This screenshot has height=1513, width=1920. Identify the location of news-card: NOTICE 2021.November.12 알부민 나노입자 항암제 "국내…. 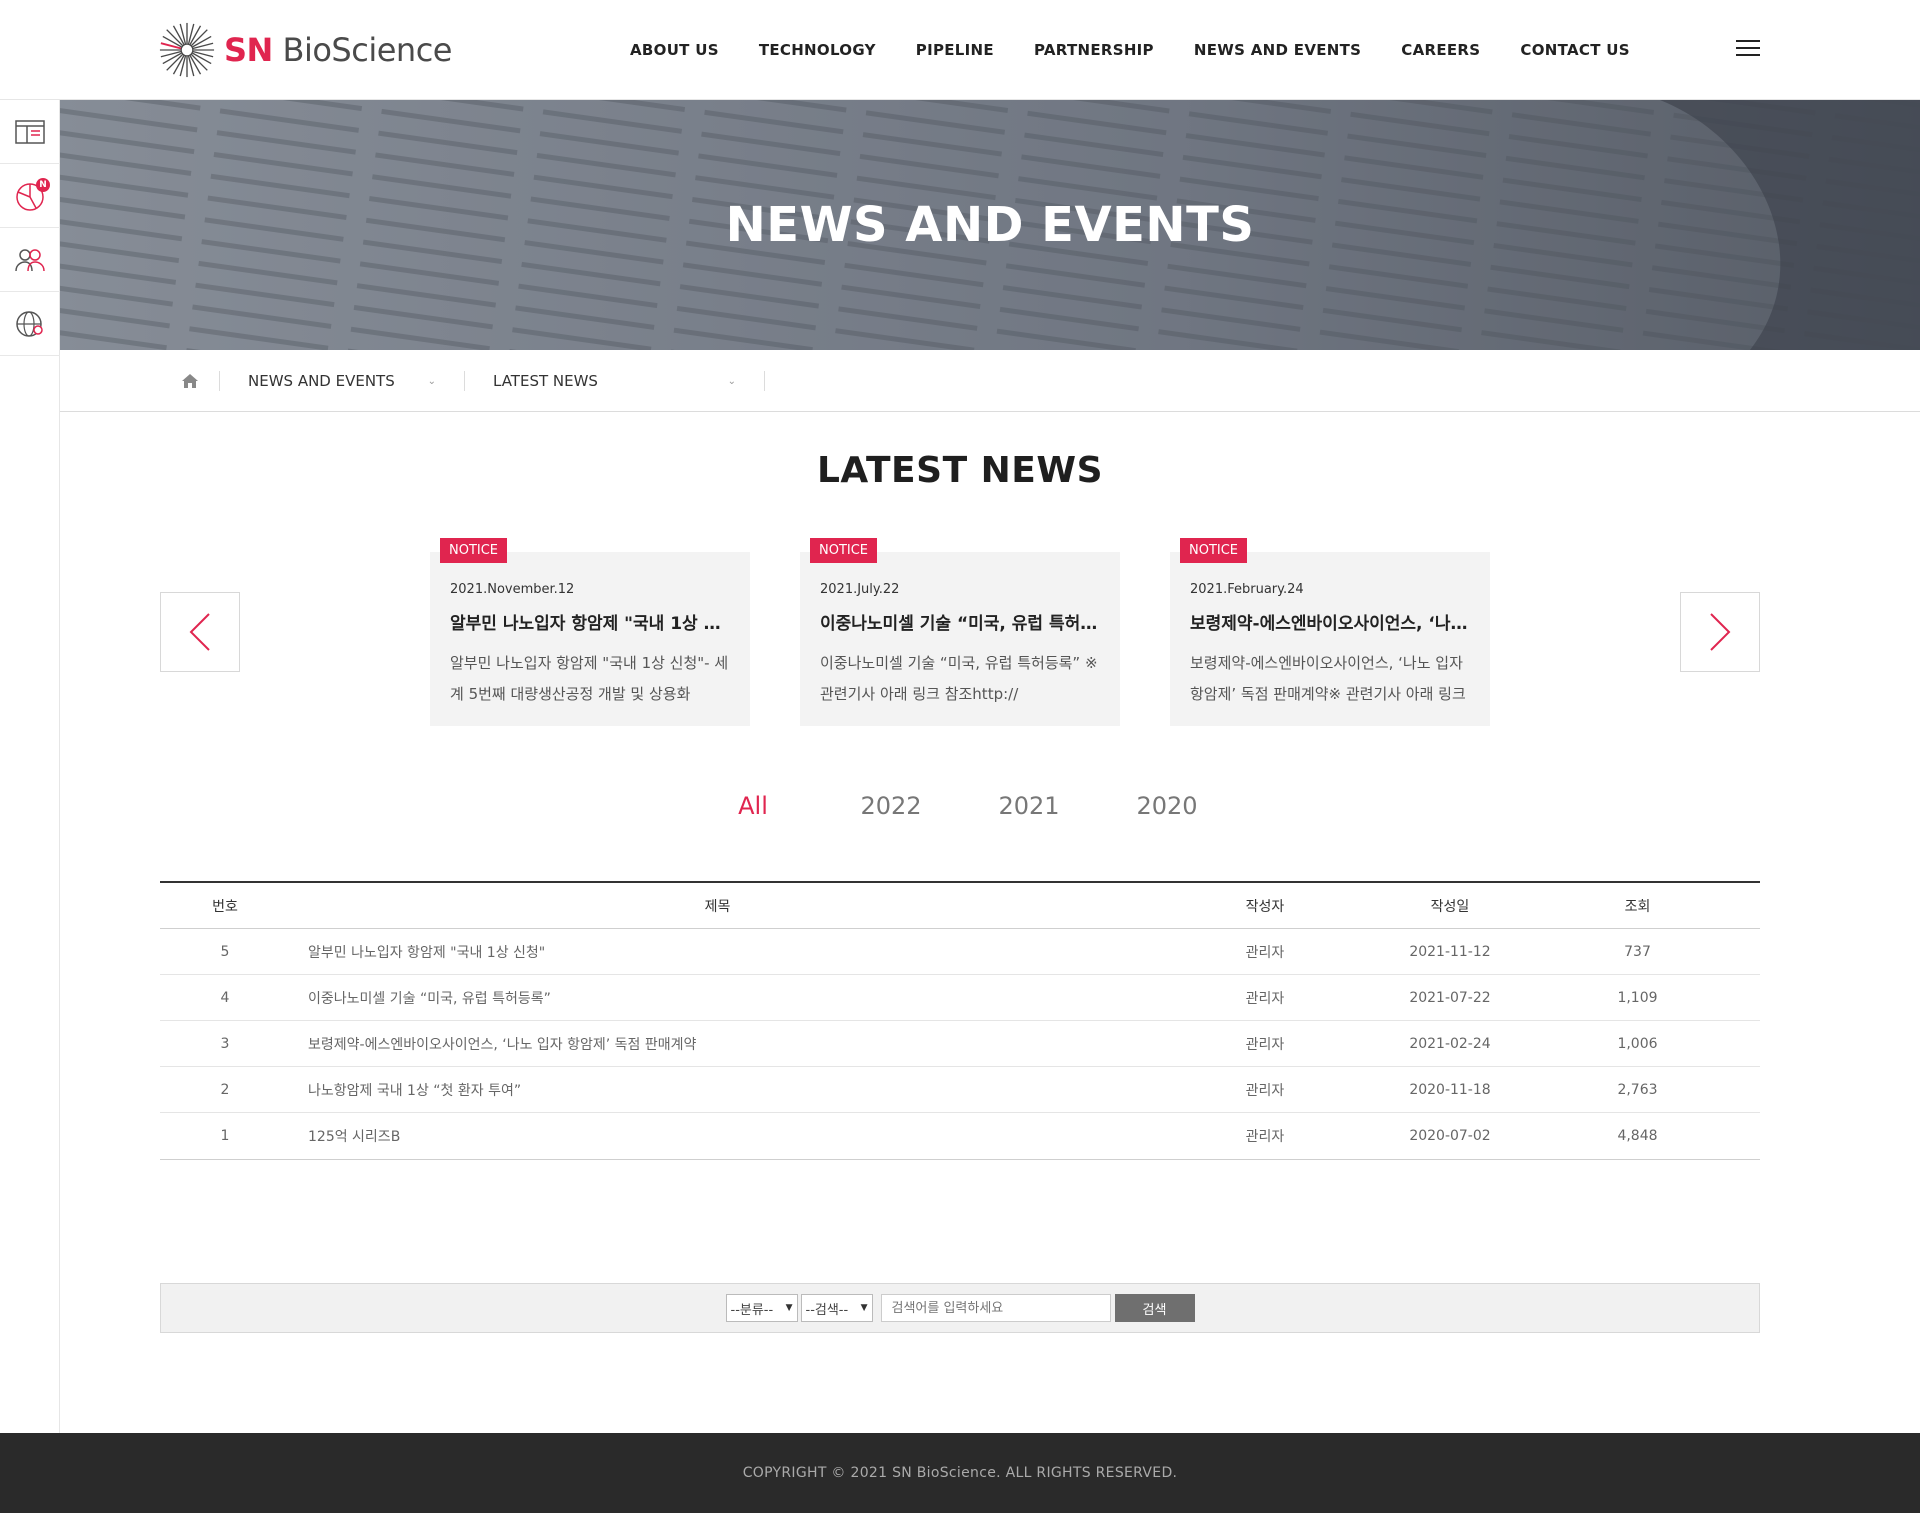
(590, 632).